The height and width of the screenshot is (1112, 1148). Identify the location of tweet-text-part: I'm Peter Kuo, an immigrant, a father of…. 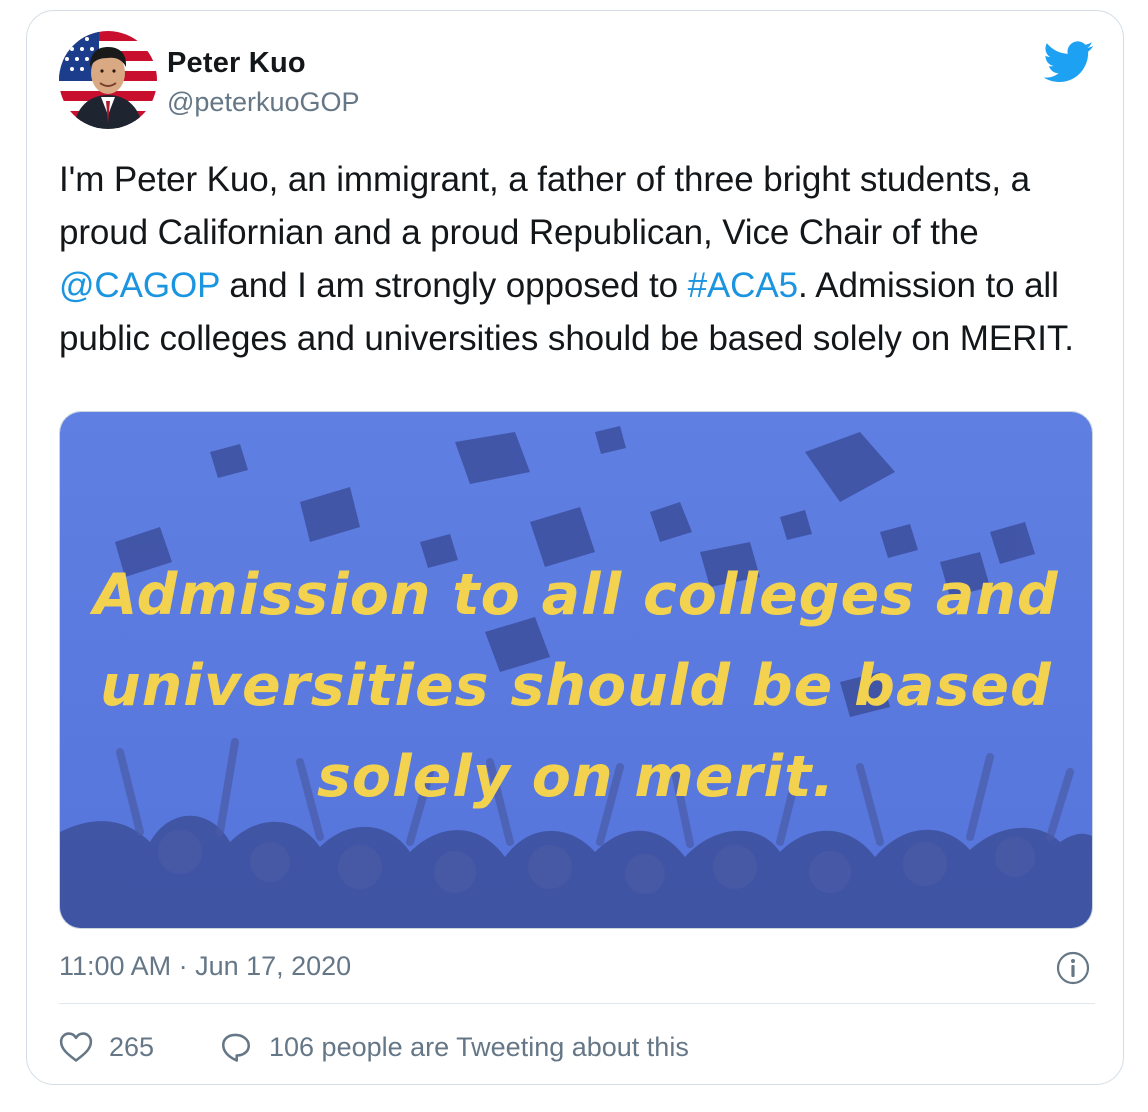
(544, 206).